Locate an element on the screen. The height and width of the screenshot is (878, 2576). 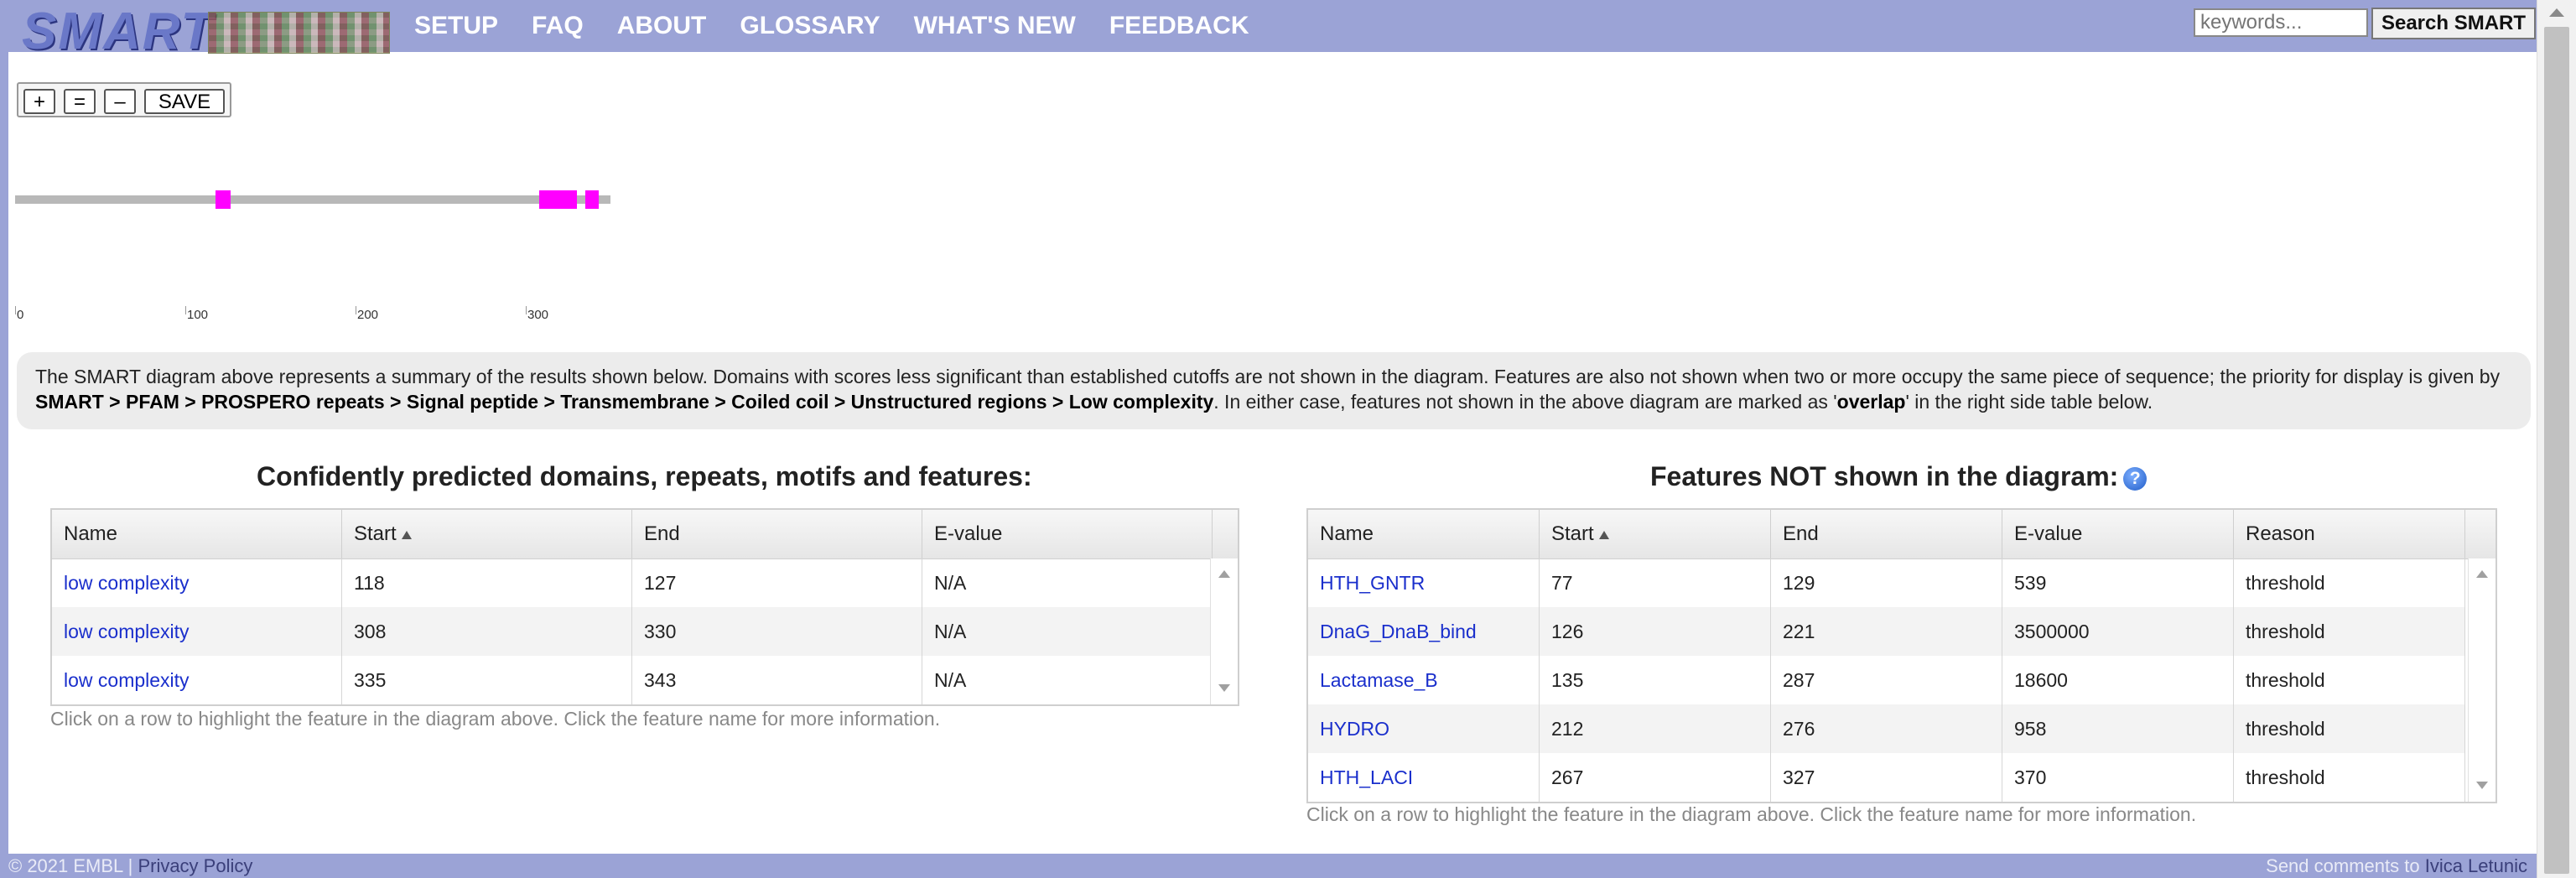
save-button: SAVE is located at coordinates (184, 101).